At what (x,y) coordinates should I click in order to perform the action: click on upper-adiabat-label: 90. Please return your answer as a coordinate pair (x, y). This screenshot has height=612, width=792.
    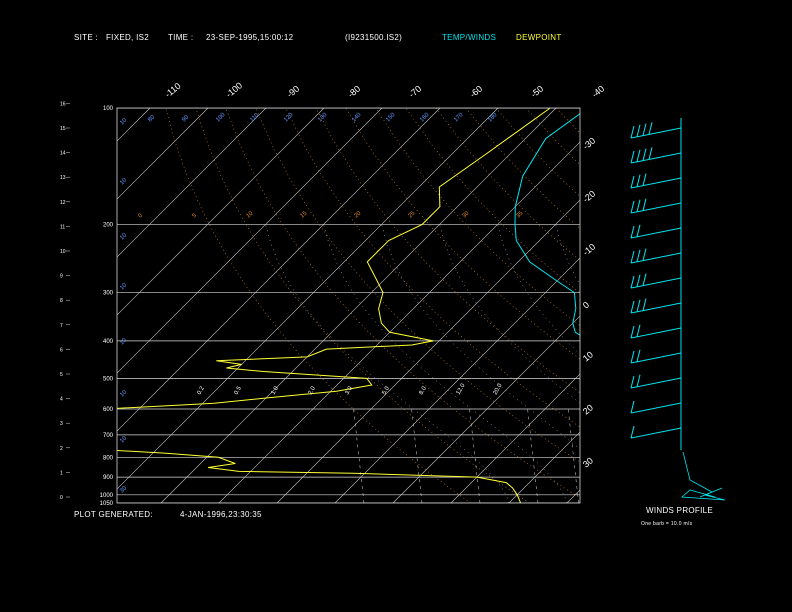
    Looking at the image, I should click on (185, 118).